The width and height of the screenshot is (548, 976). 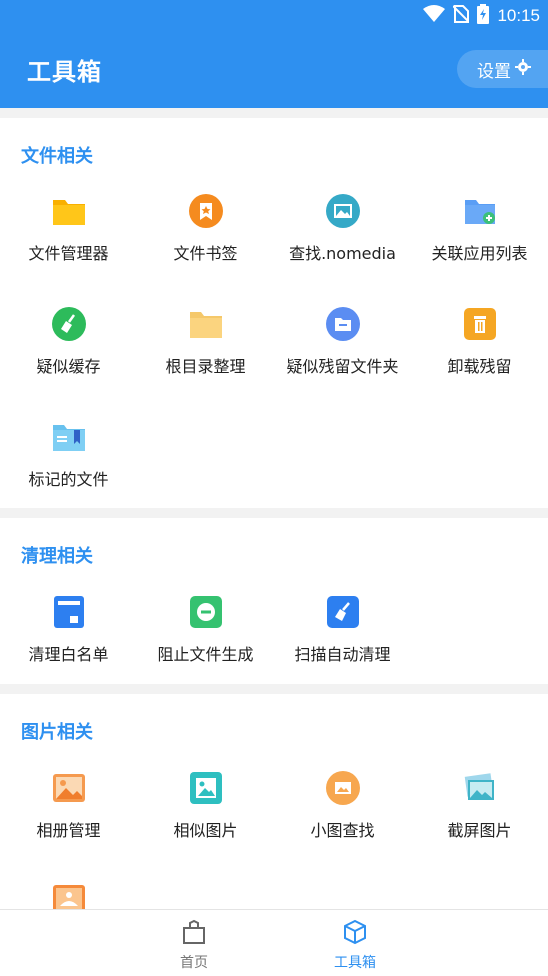 What do you see at coordinates (64, 72) in the screenshot?
I see `page-title: 工具箱` at bounding box center [64, 72].